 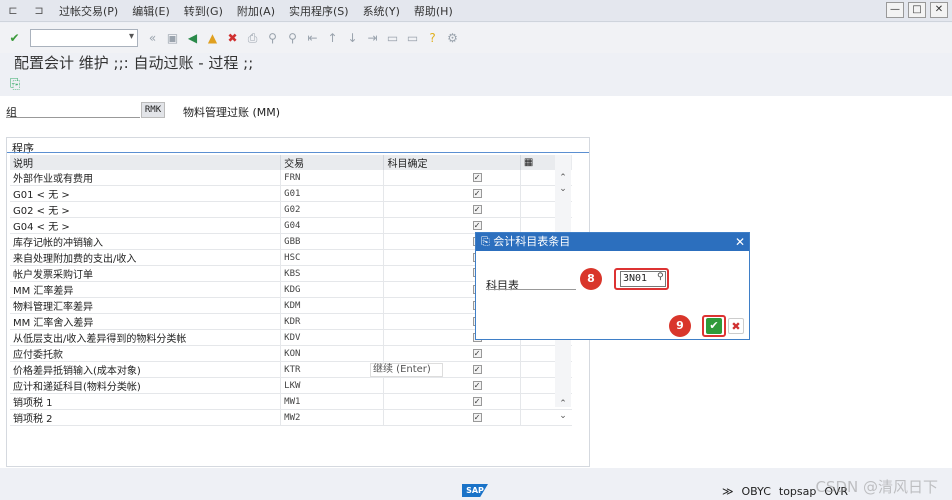 I want to click on settings-icon: ⚙, so click(x=452, y=38).